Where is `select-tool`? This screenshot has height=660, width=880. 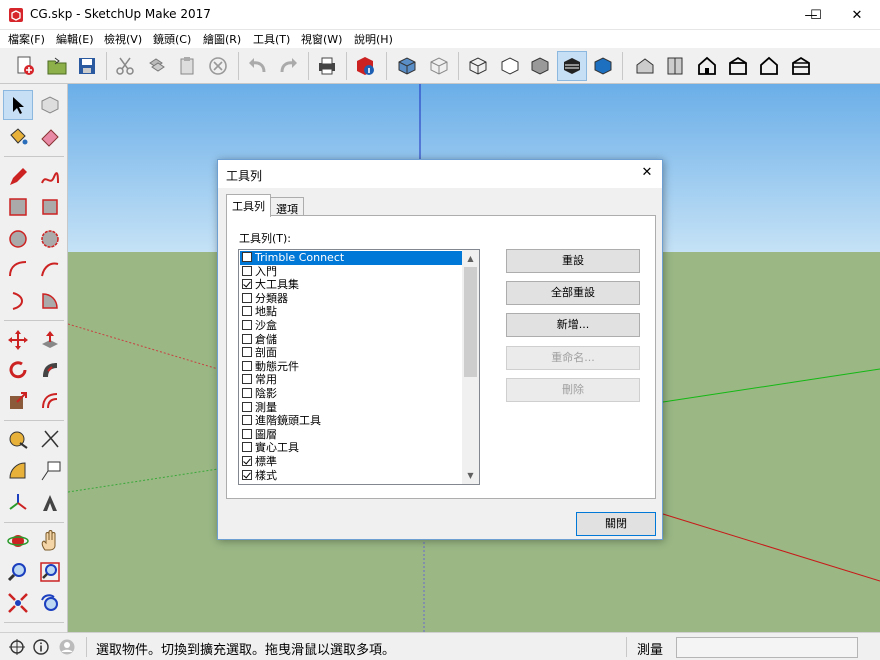 select-tool is located at coordinates (18, 105).